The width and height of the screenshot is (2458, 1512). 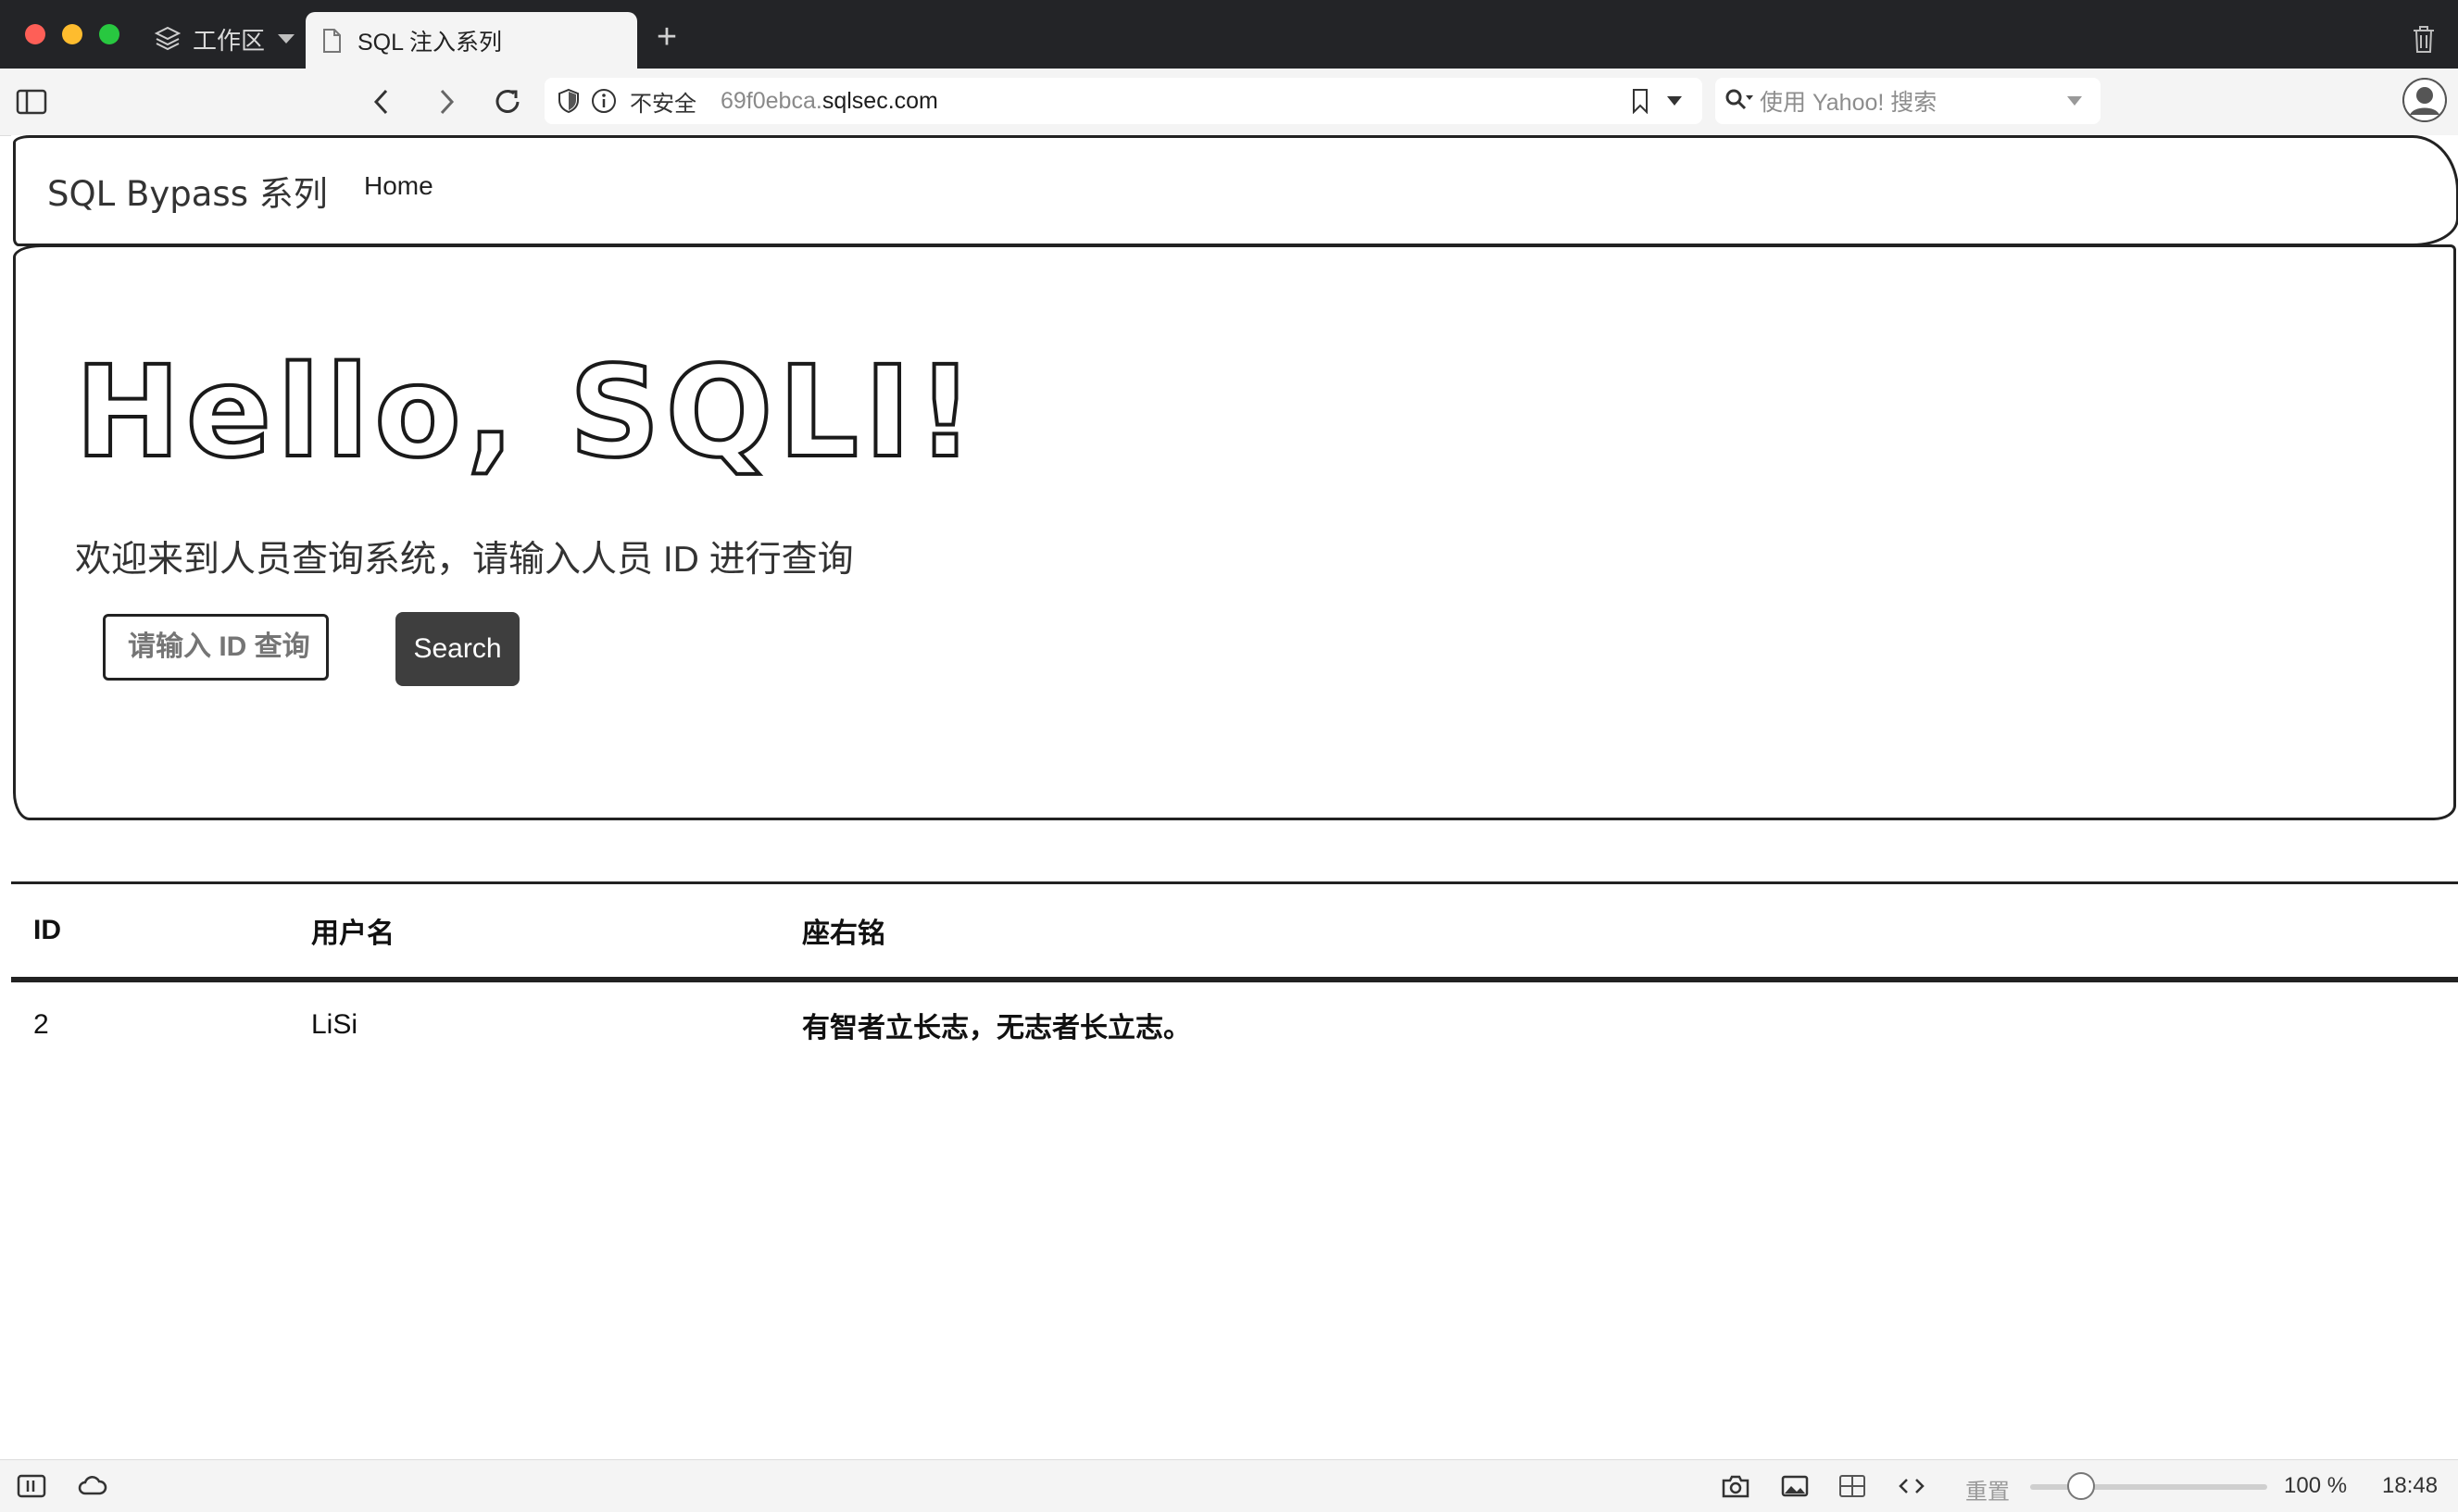 What do you see at coordinates (41, 1025) in the screenshot?
I see `cell-id: 2` at bounding box center [41, 1025].